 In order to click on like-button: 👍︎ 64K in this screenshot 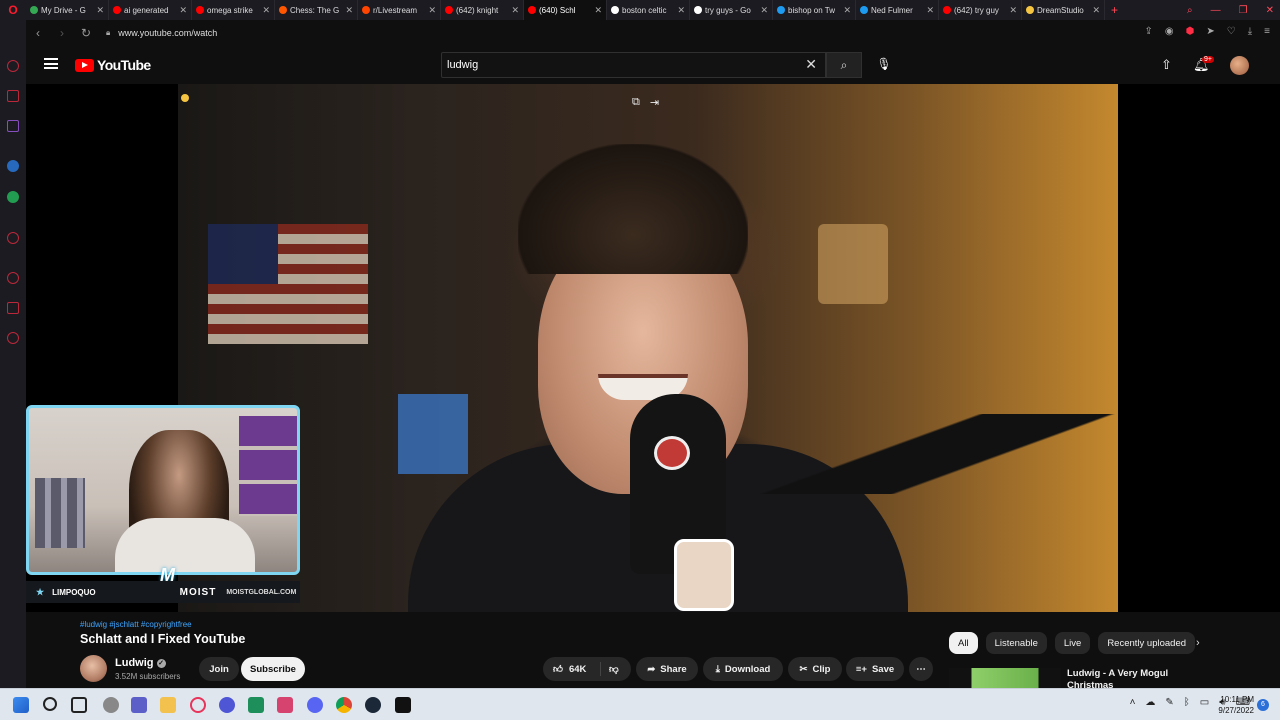, I will do `click(572, 669)`.